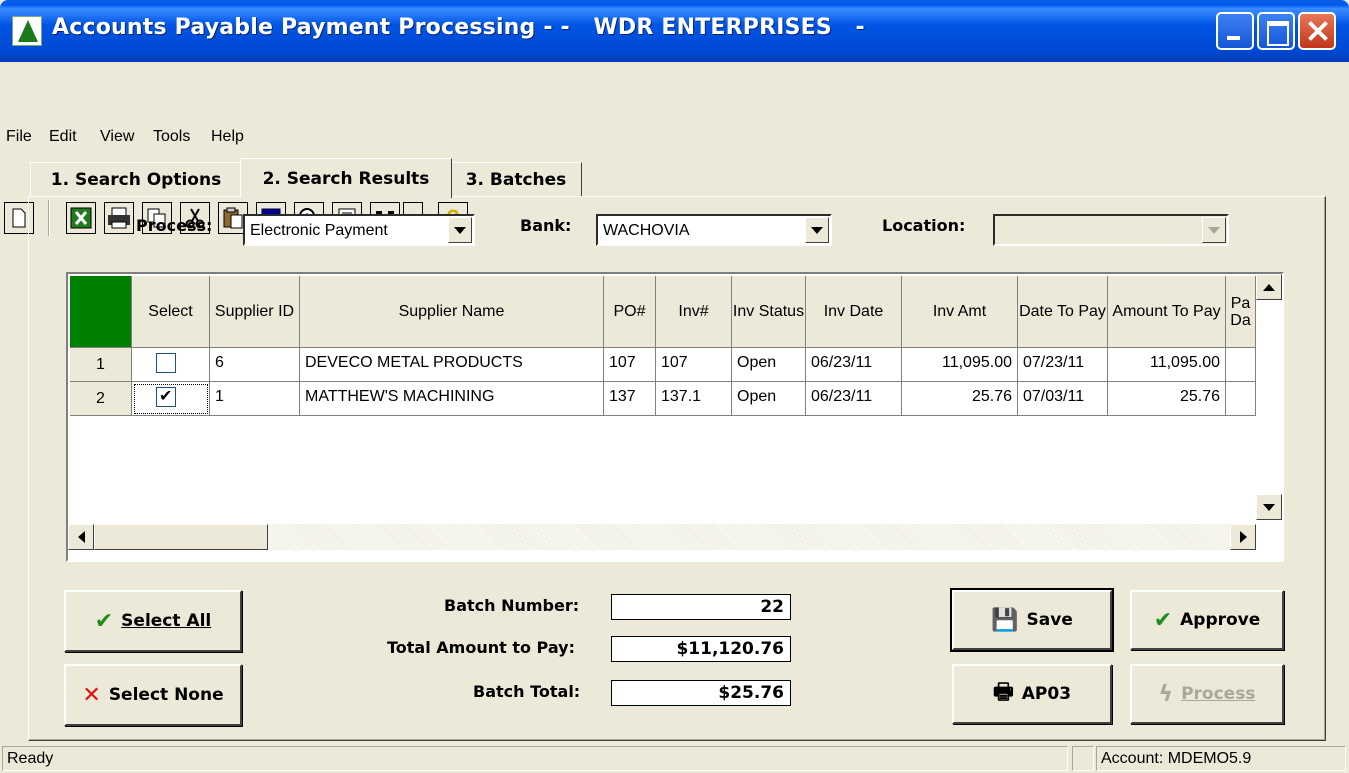 Image resolution: width=1349 pixels, height=773 pixels. What do you see at coordinates (694, 365) in the screenshot?
I see `inv-cell: 107` at bounding box center [694, 365].